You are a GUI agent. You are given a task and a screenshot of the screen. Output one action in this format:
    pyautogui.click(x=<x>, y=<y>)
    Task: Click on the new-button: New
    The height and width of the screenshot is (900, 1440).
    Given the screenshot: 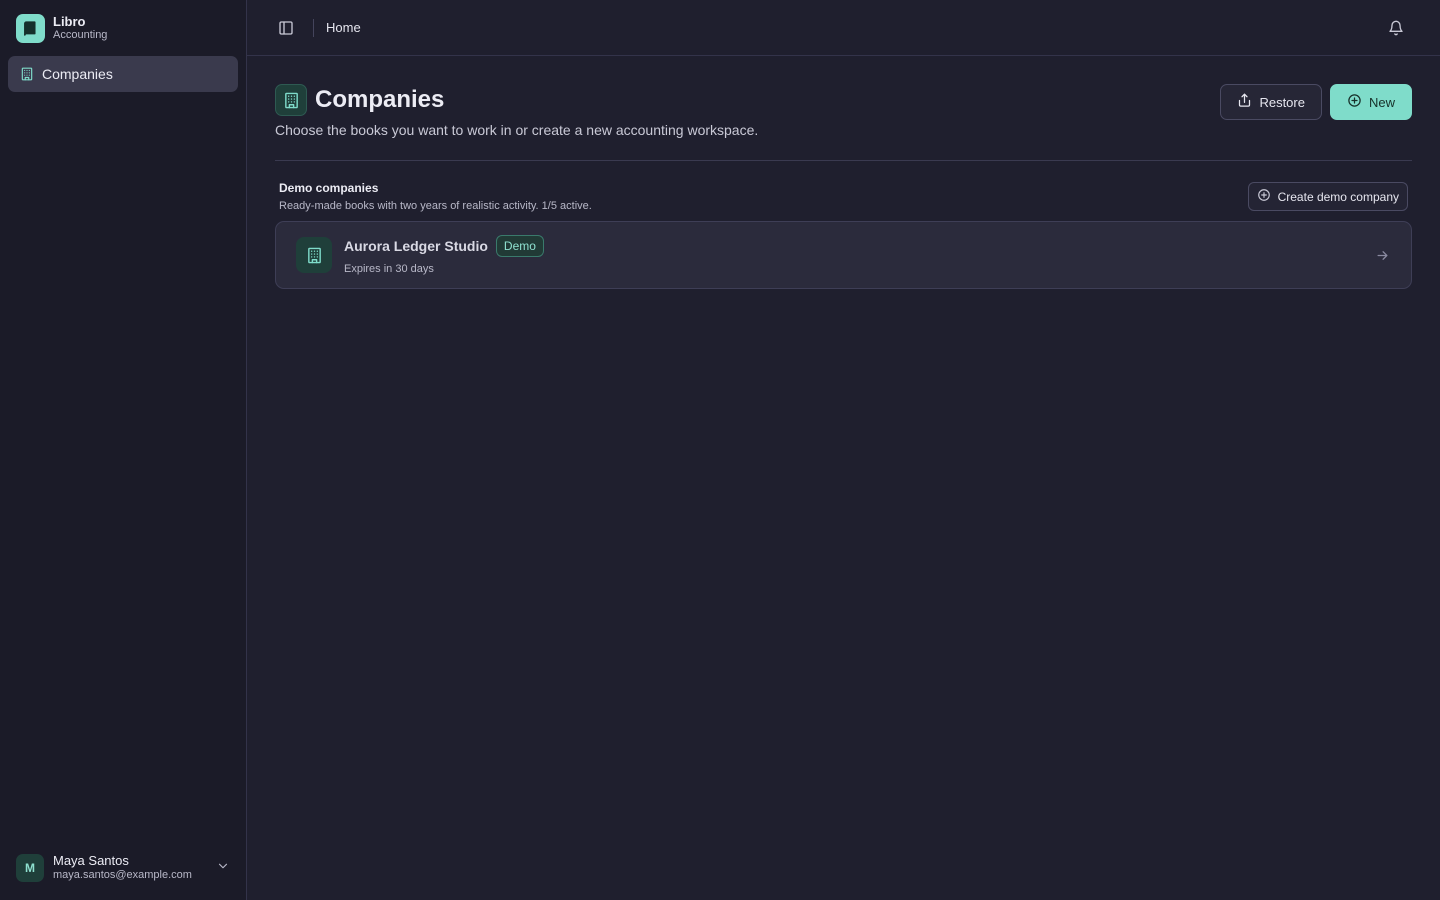 What is the action you would take?
    pyautogui.click(x=1370, y=102)
    